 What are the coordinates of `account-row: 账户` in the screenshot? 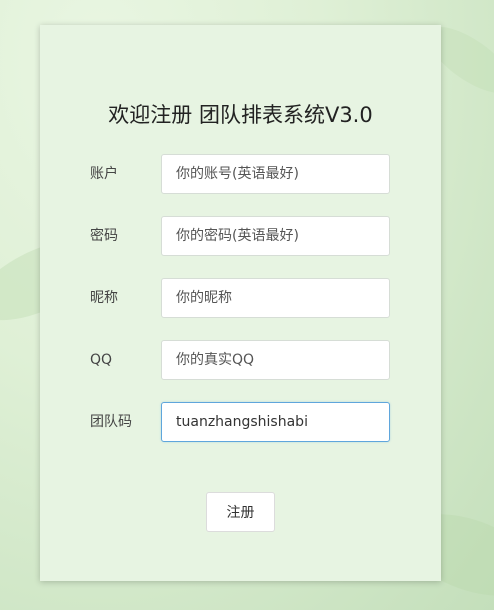 It's located at (240, 174).